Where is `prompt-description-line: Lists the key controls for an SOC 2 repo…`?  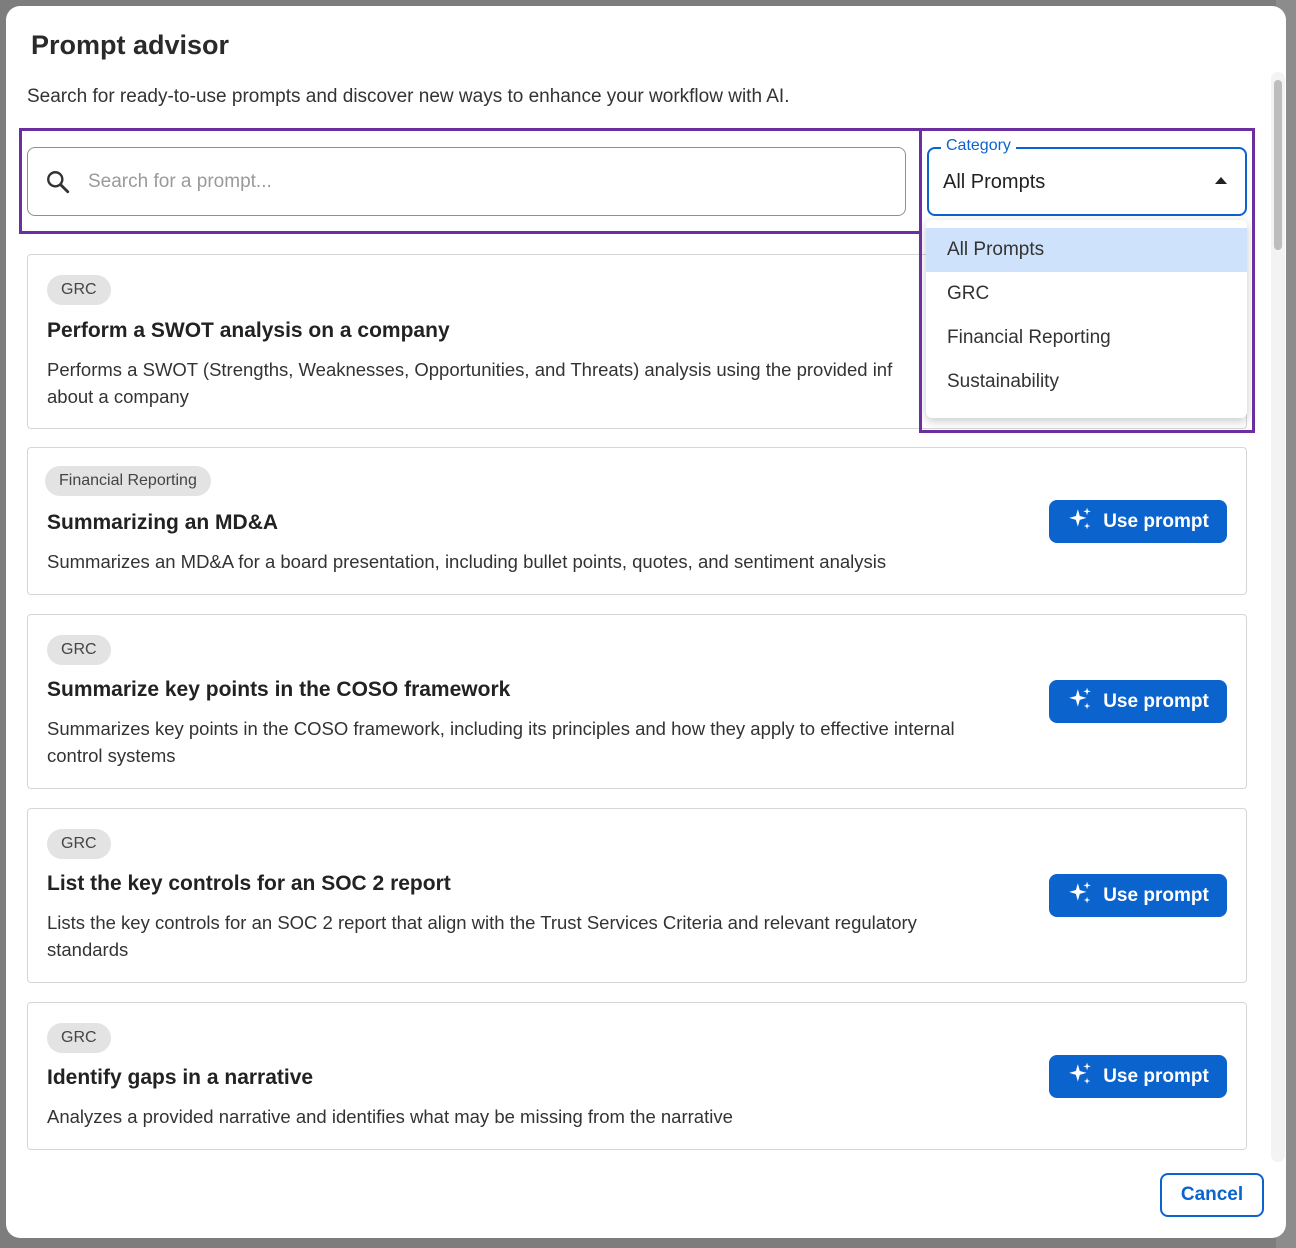
prompt-description-line: Lists the key controls for an SOC 2 repo… is located at coordinates (482, 922).